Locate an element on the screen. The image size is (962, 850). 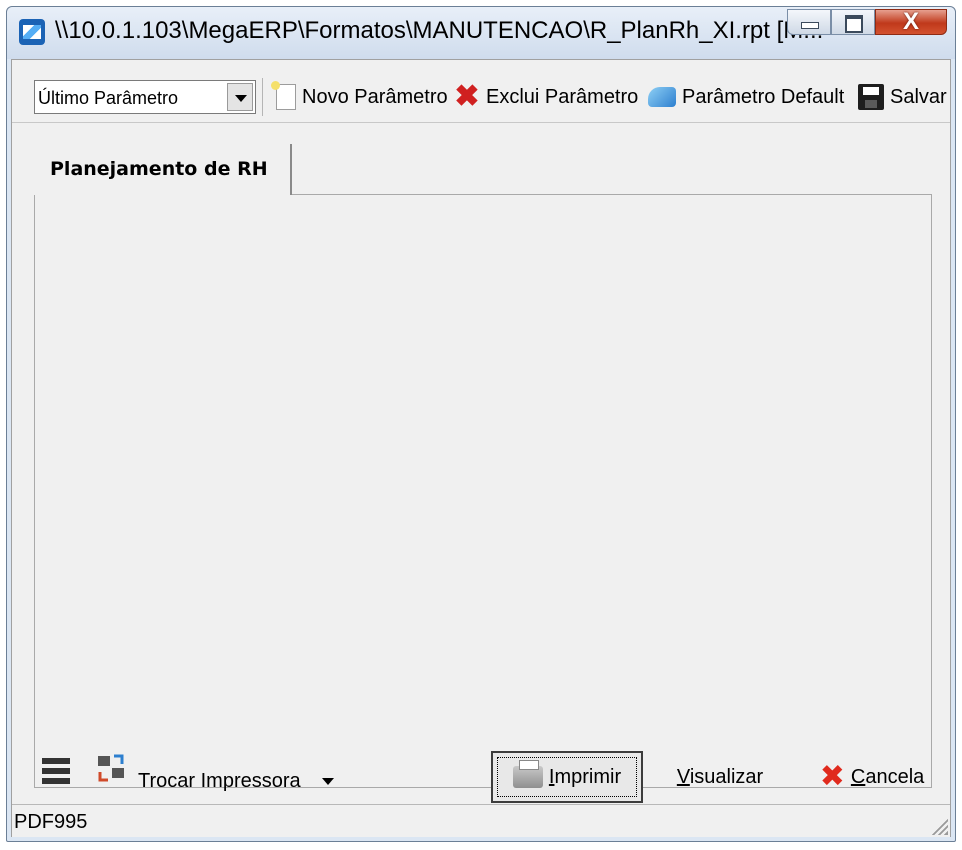
close-icon: X is located at coordinates (910, 21).